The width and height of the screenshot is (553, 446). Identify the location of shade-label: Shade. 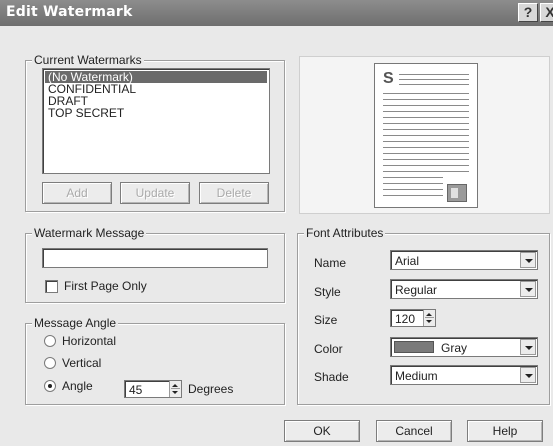
(331, 377).